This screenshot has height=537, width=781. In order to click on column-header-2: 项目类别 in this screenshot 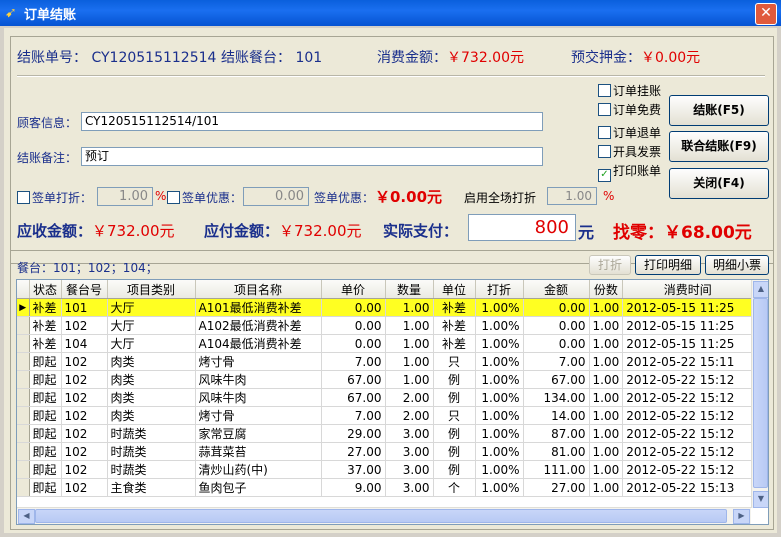, I will do `click(151, 289)`.